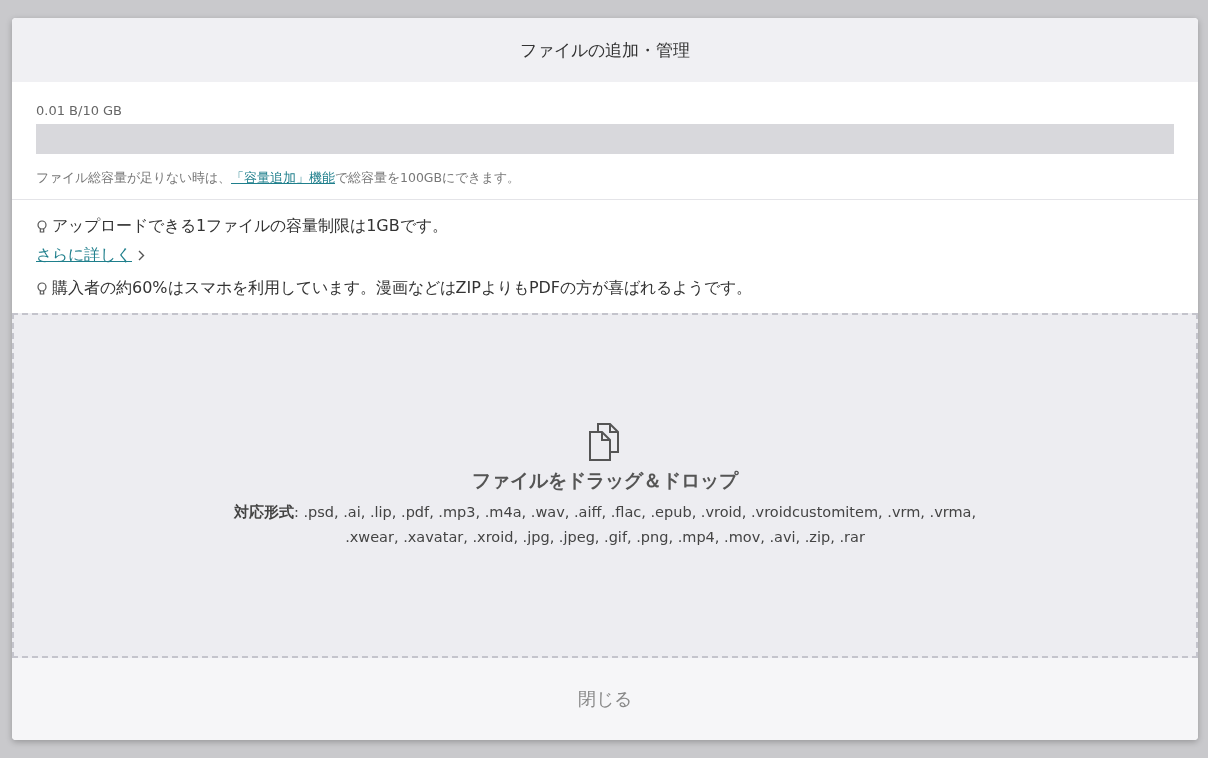  What do you see at coordinates (605, 699) in the screenshot?
I see `close-button: 閉じる` at bounding box center [605, 699].